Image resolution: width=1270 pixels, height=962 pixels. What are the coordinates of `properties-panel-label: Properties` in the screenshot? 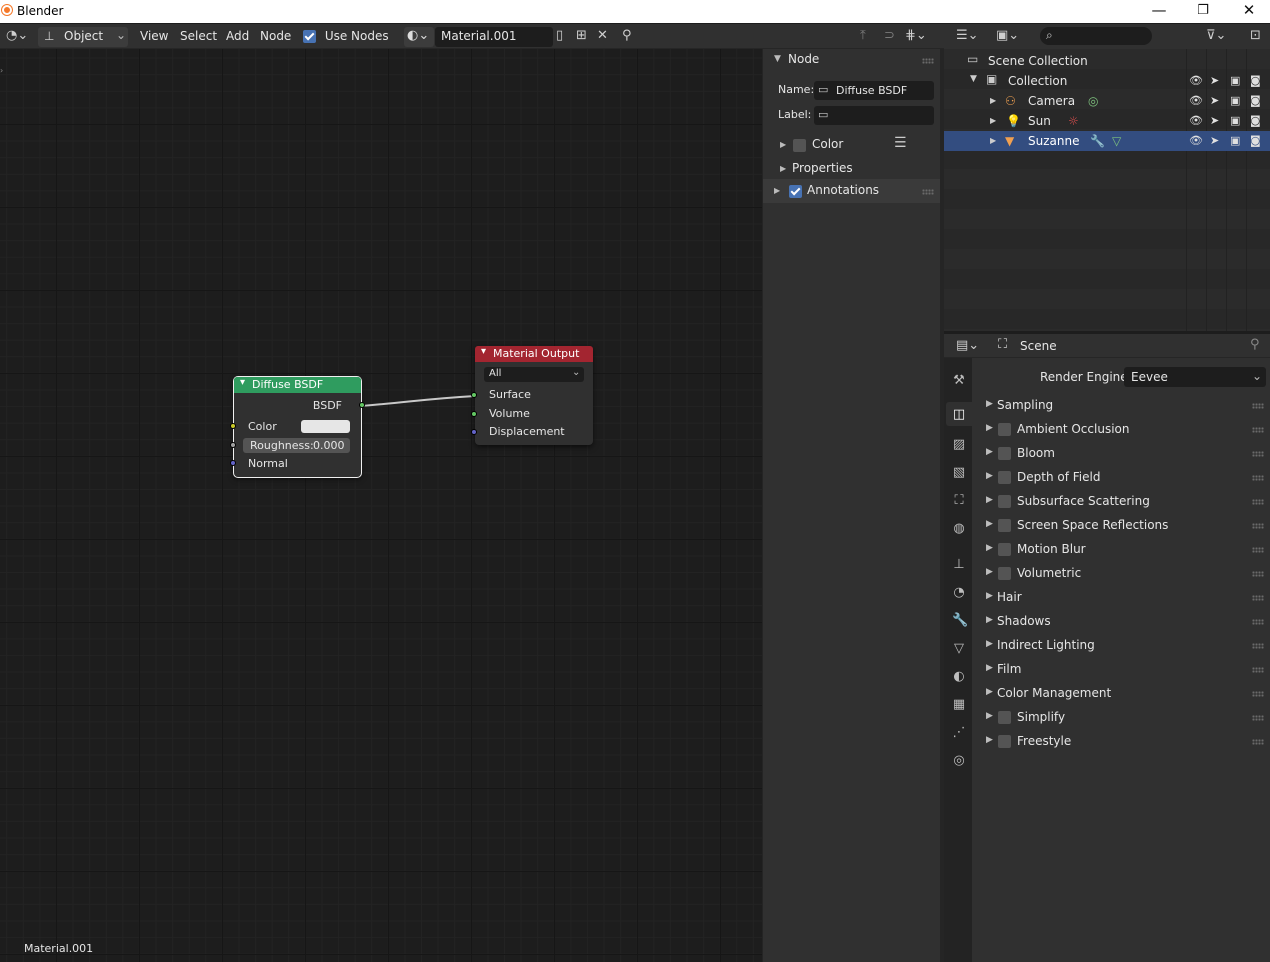 It's located at (822, 168).